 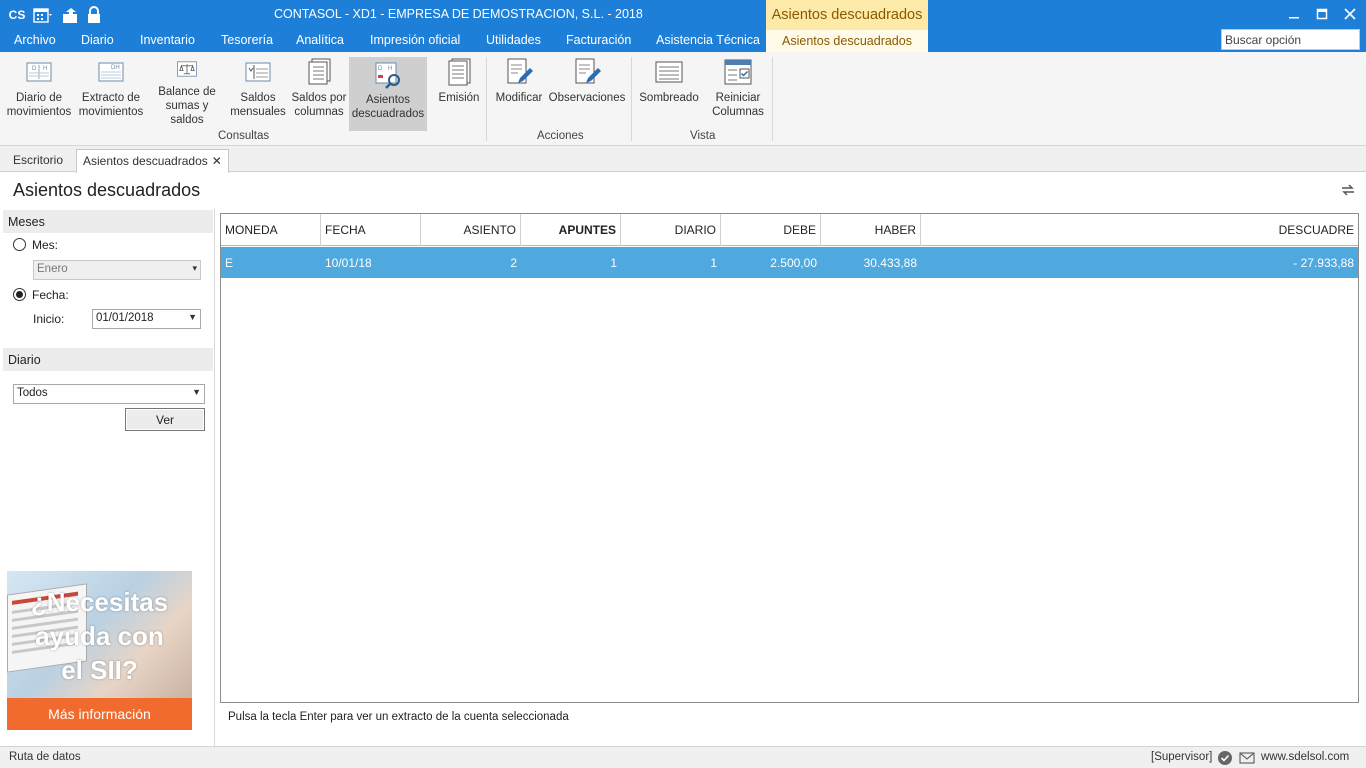 I want to click on user-label: [Supervisor], so click(x=1182, y=757).